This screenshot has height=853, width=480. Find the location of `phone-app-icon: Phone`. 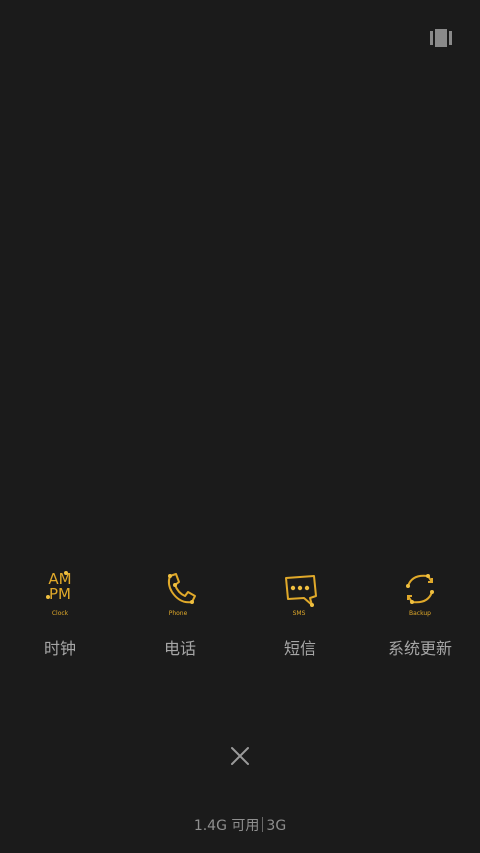

phone-app-icon: Phone is located at coordinates (180, 593).